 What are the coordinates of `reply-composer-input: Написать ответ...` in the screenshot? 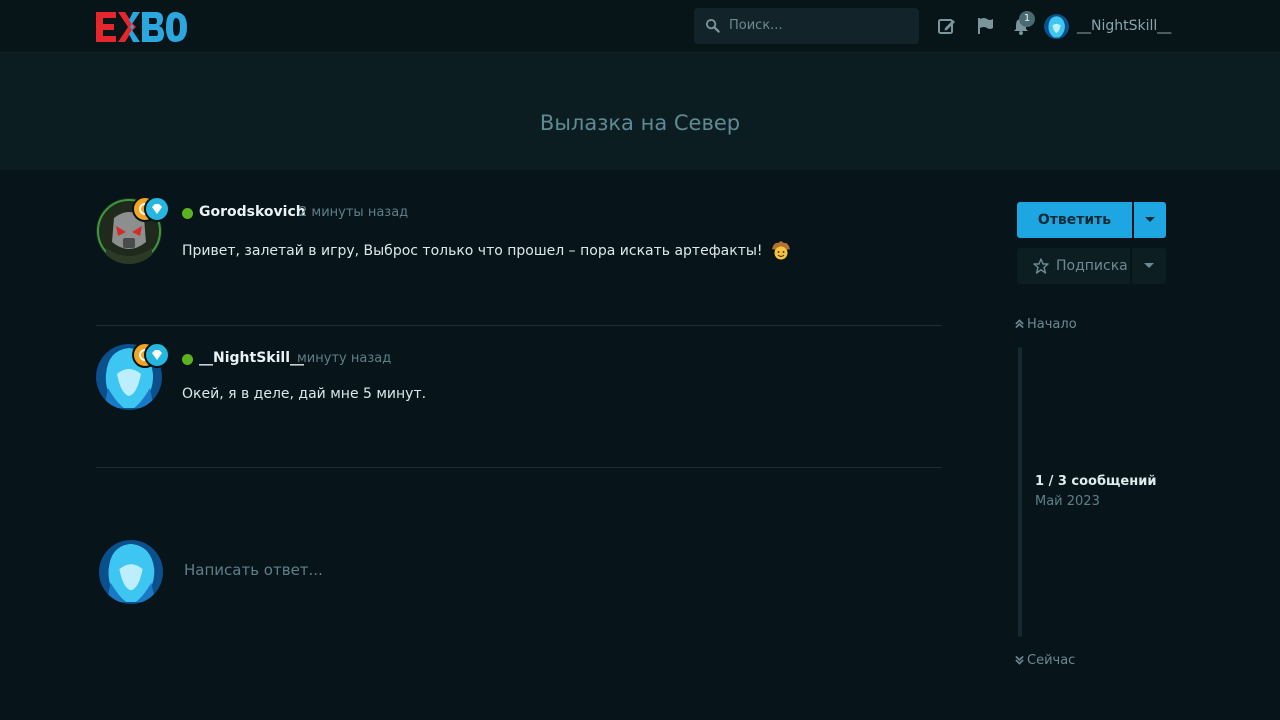 It's located at (253, 570).